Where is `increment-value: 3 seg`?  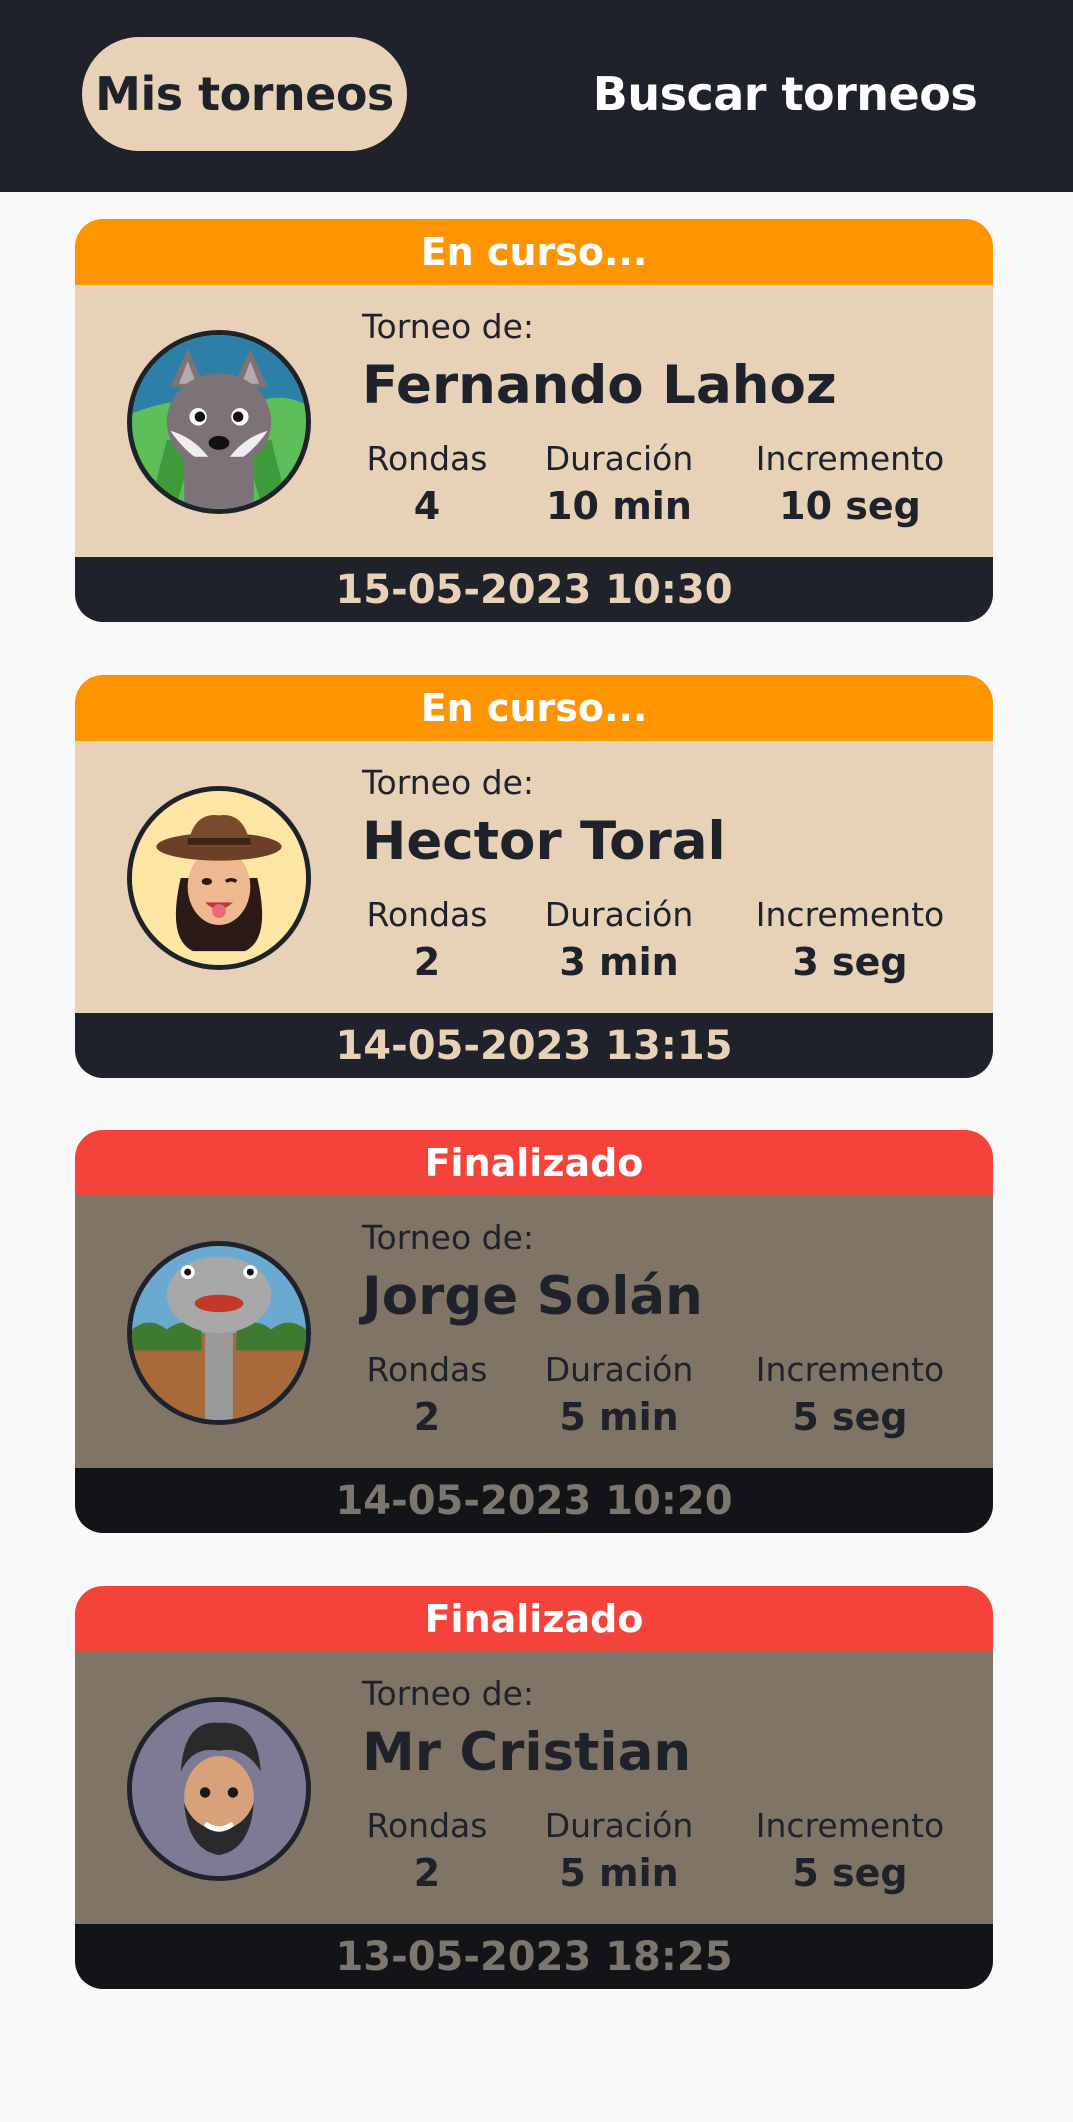 increment-value: 3 seg is located at coordinates (850, 962).